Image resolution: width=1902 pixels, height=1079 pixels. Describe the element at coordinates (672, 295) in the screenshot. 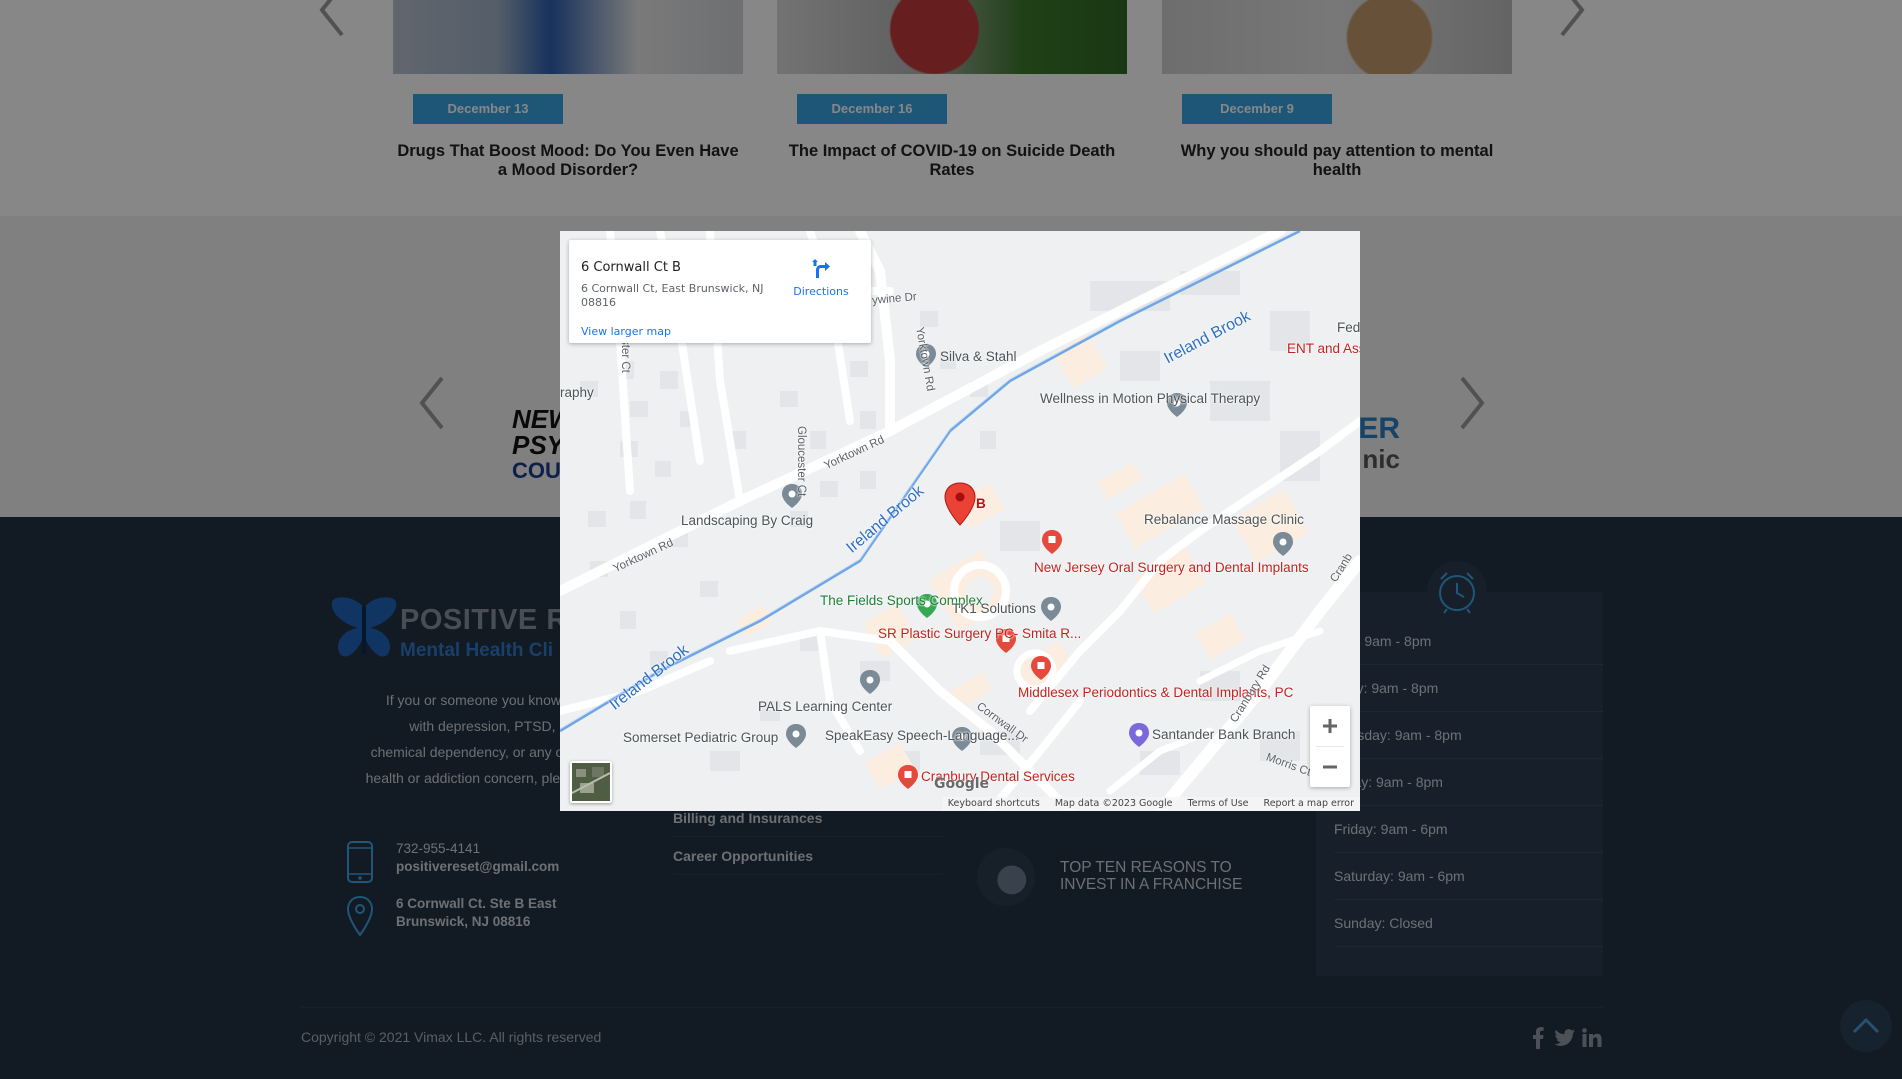

I see `place-address: 6 Cornwall Ct, East Brunswick, NJ 08816` at that location.